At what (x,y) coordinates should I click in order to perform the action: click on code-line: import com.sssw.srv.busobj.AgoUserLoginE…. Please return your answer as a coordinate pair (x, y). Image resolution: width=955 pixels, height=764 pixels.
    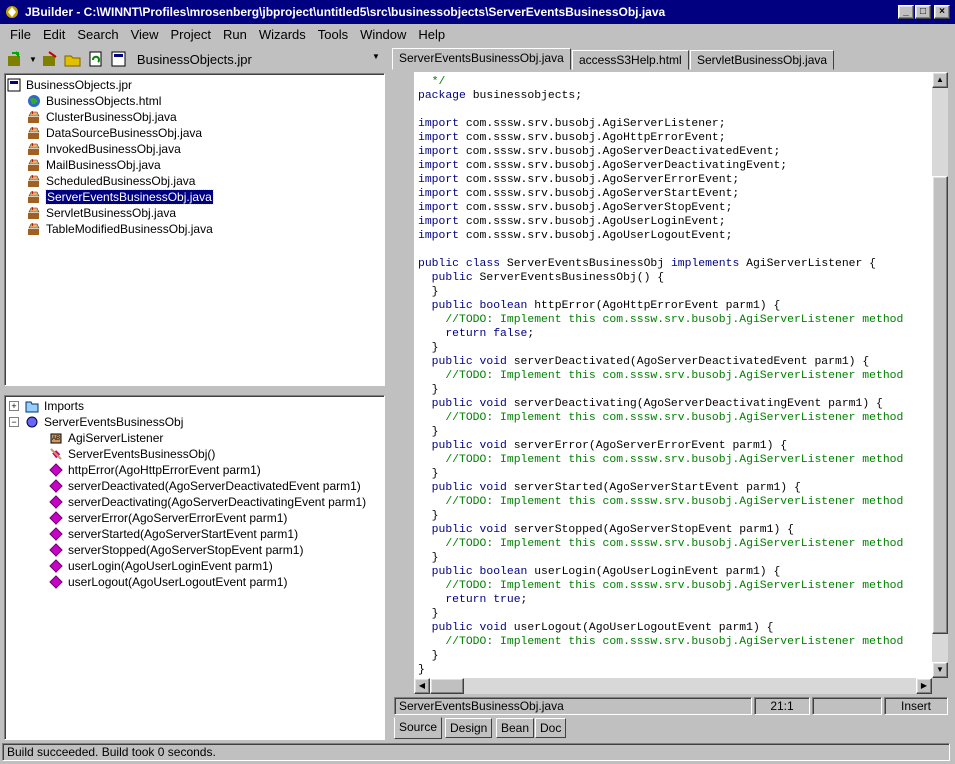
    Looking at the image, I should click on (572, 222).